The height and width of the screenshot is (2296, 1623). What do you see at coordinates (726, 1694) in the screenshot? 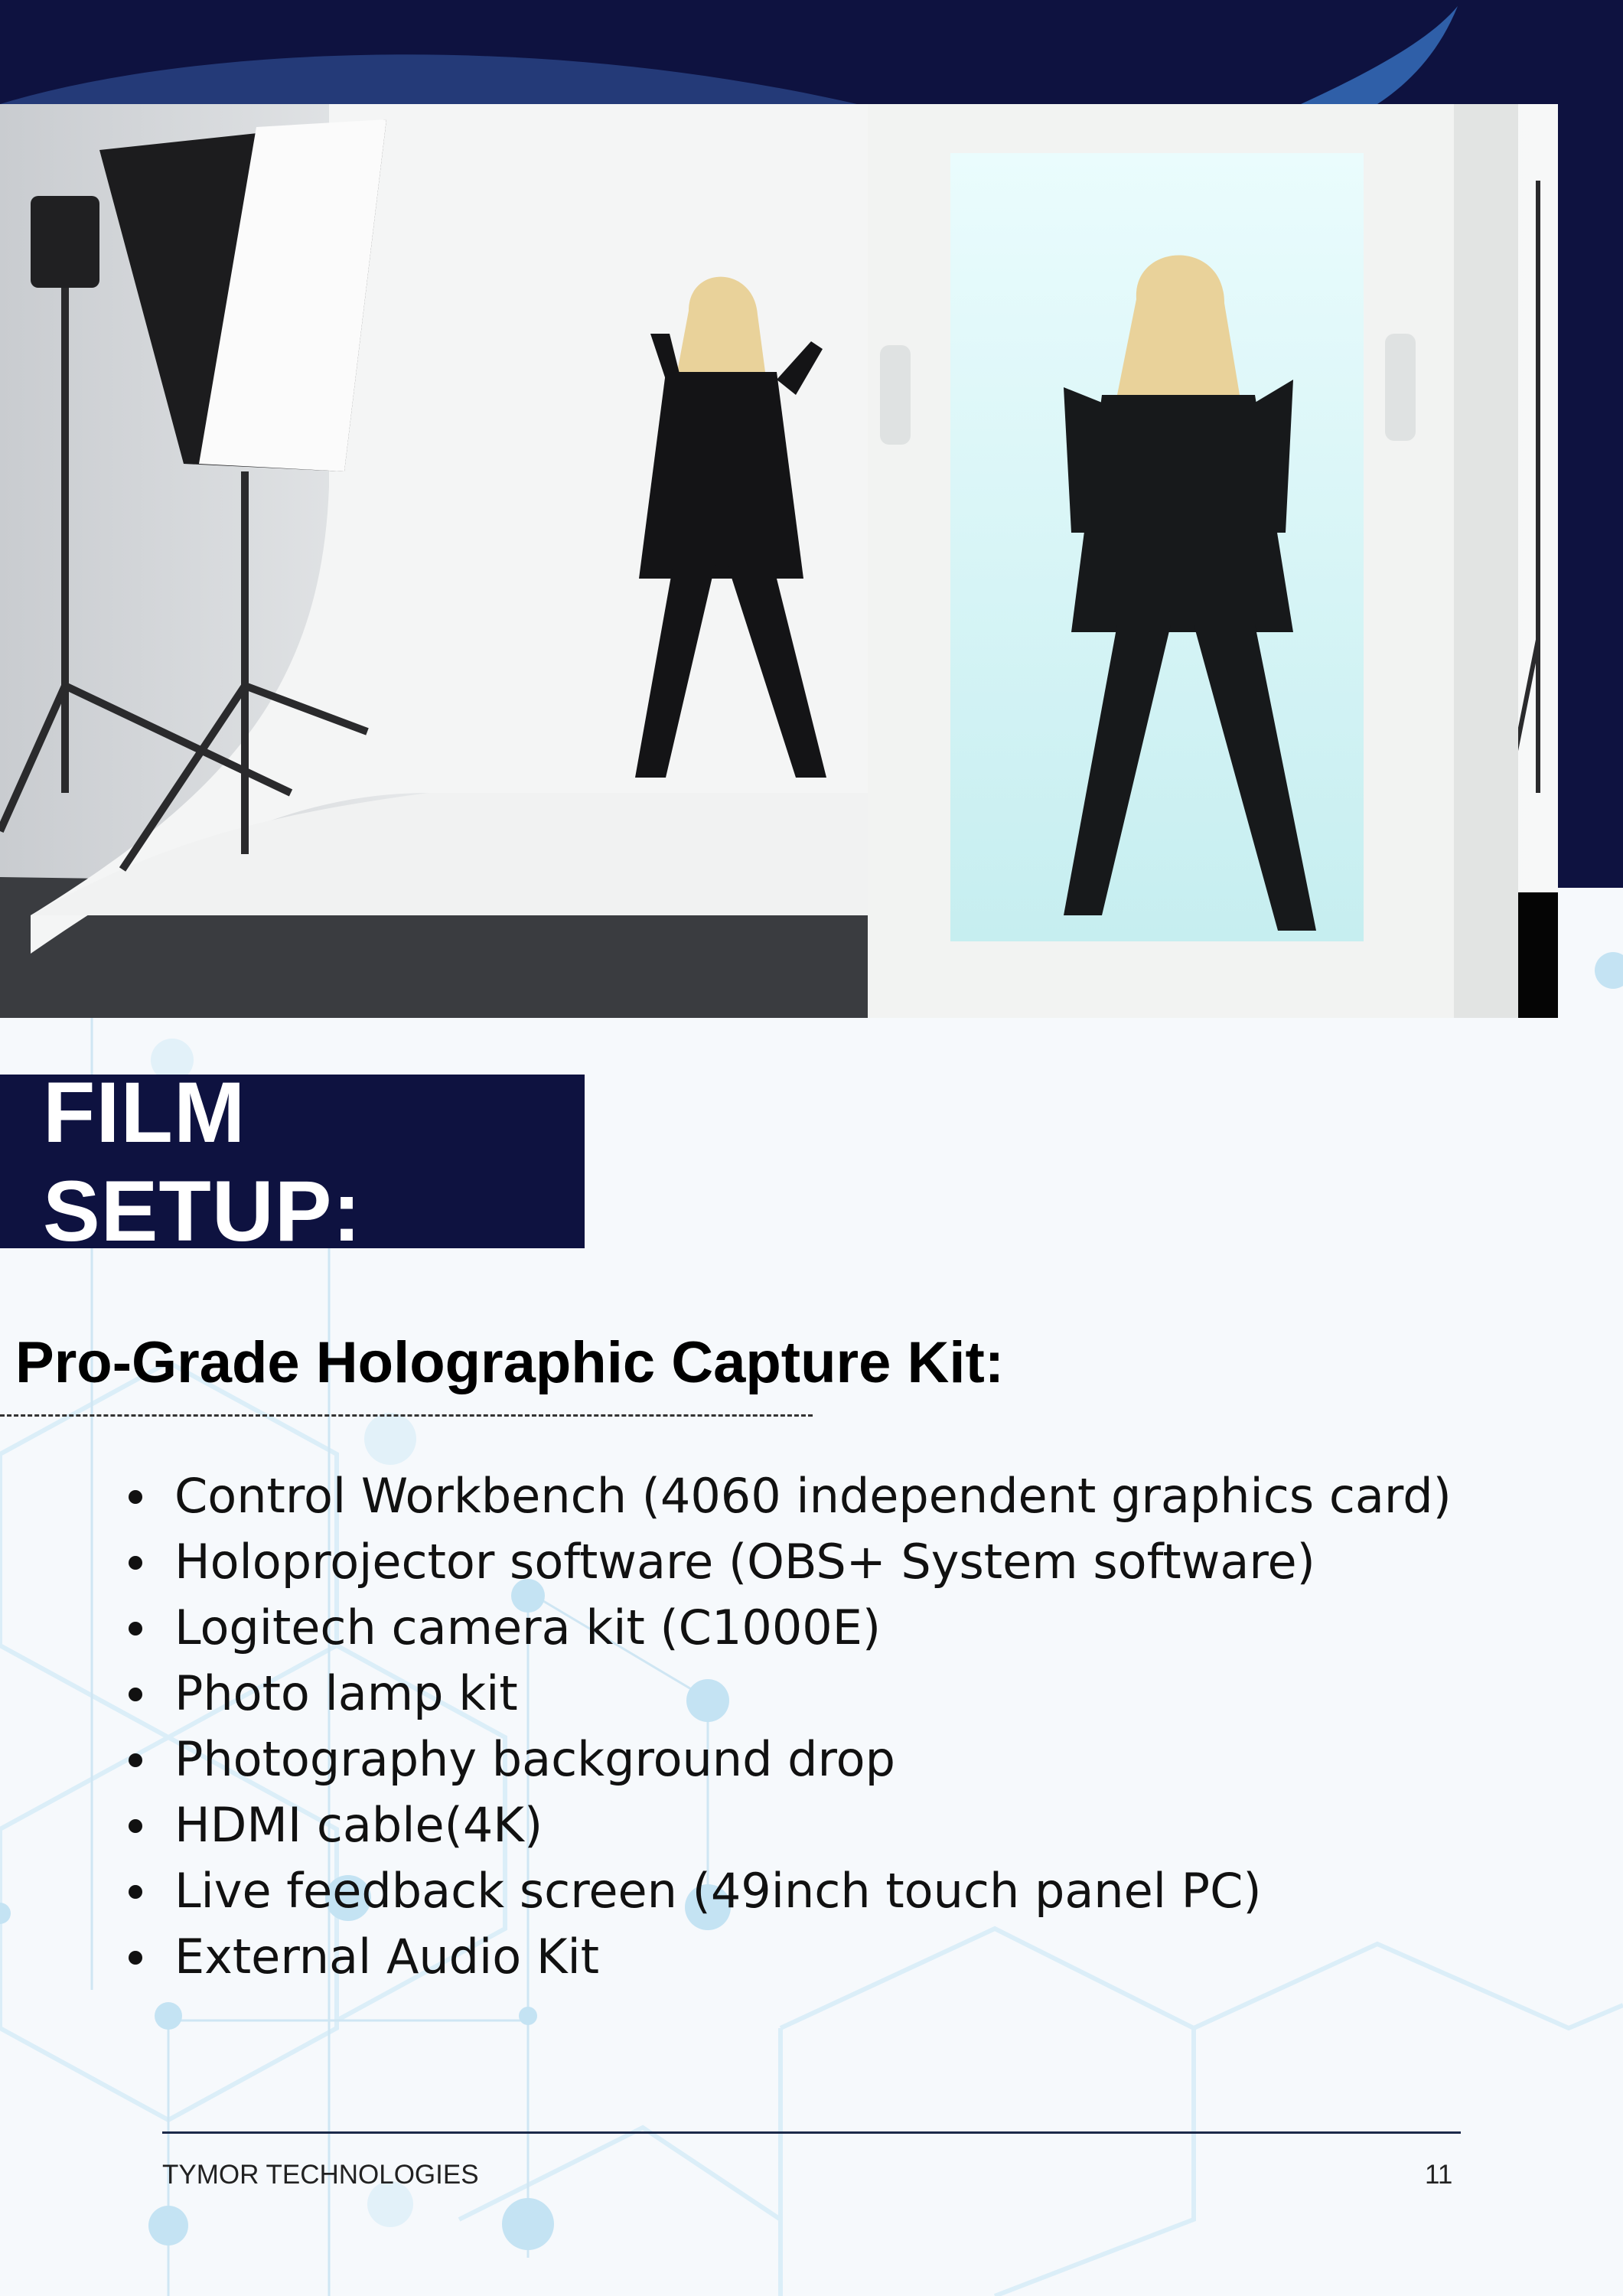
I see `list-item: Photo lamp kit` at bounding box center [726, 1694].